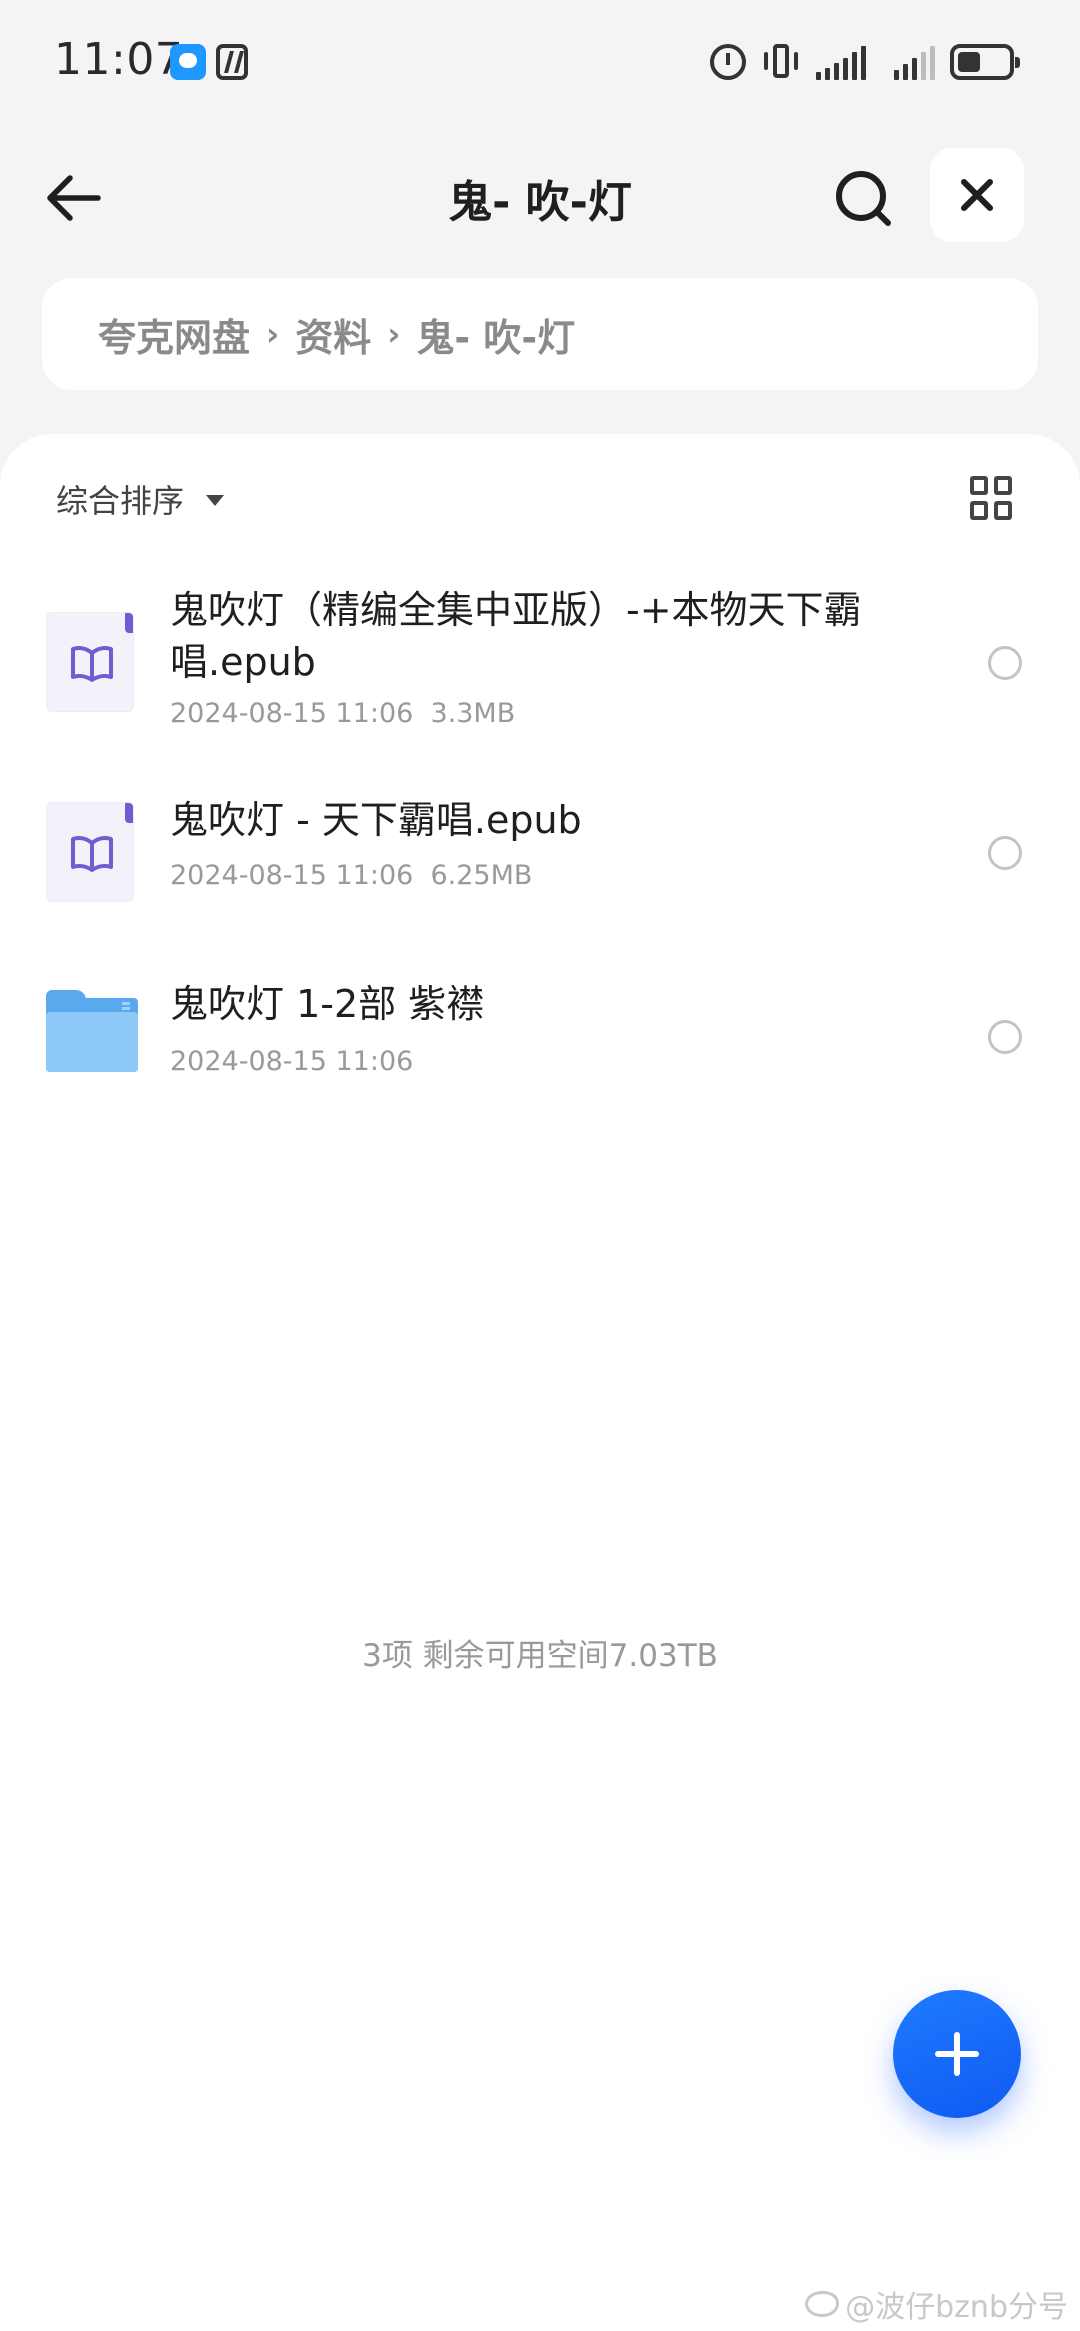 The width and height of the screenshot is (1080, 2331). Describe the element at coordinates (376, 820) in the screenshot. I see `file-name: 鬼吹灯 - 天下霸唱.epub` at that location.